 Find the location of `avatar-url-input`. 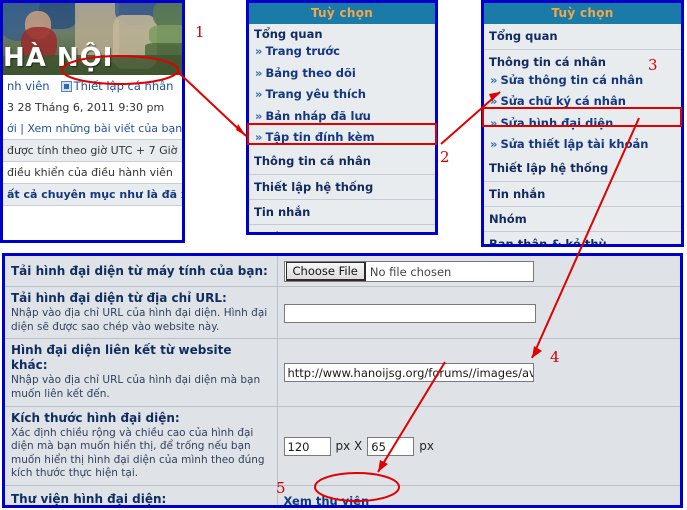

avatar-url-input is located at coordinates (409, 313).